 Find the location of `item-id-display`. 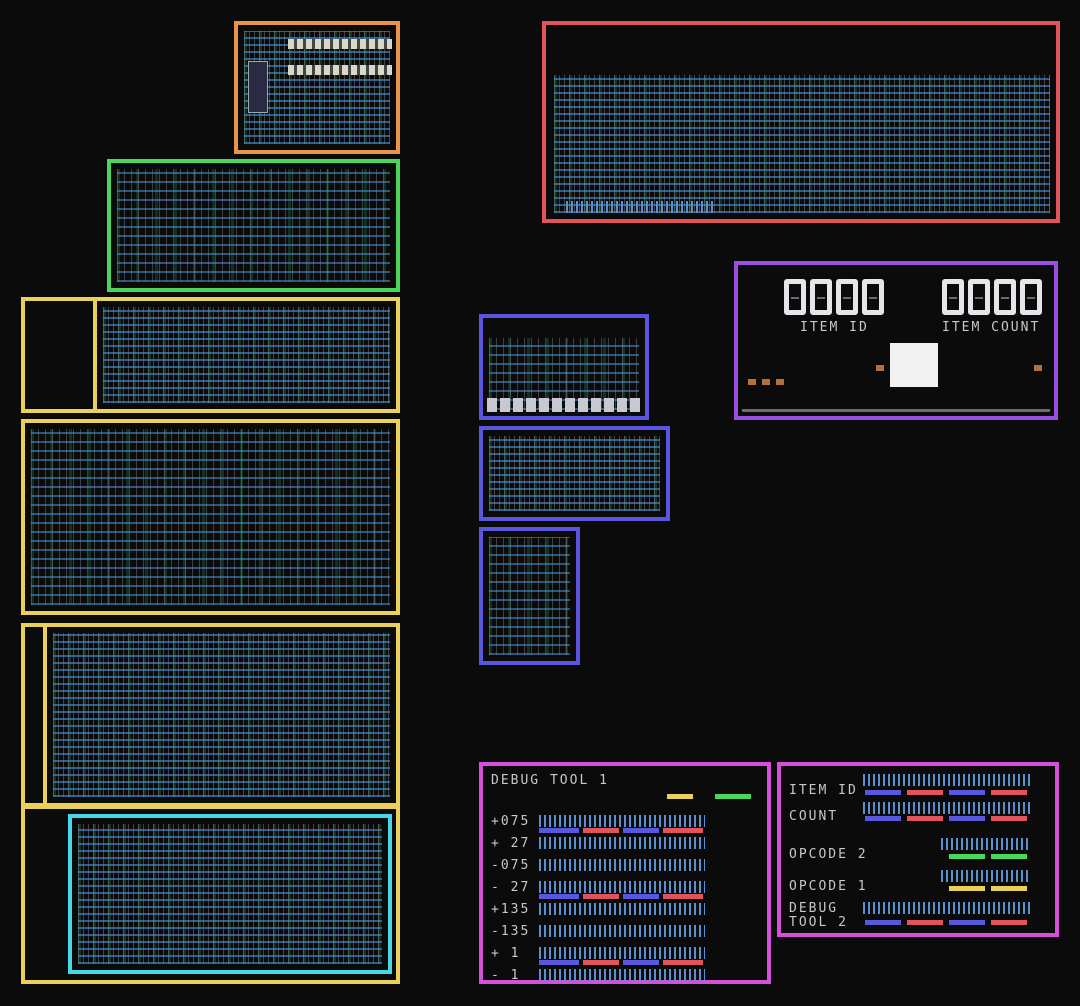

item-id-display is located at coordinates (834, 297).